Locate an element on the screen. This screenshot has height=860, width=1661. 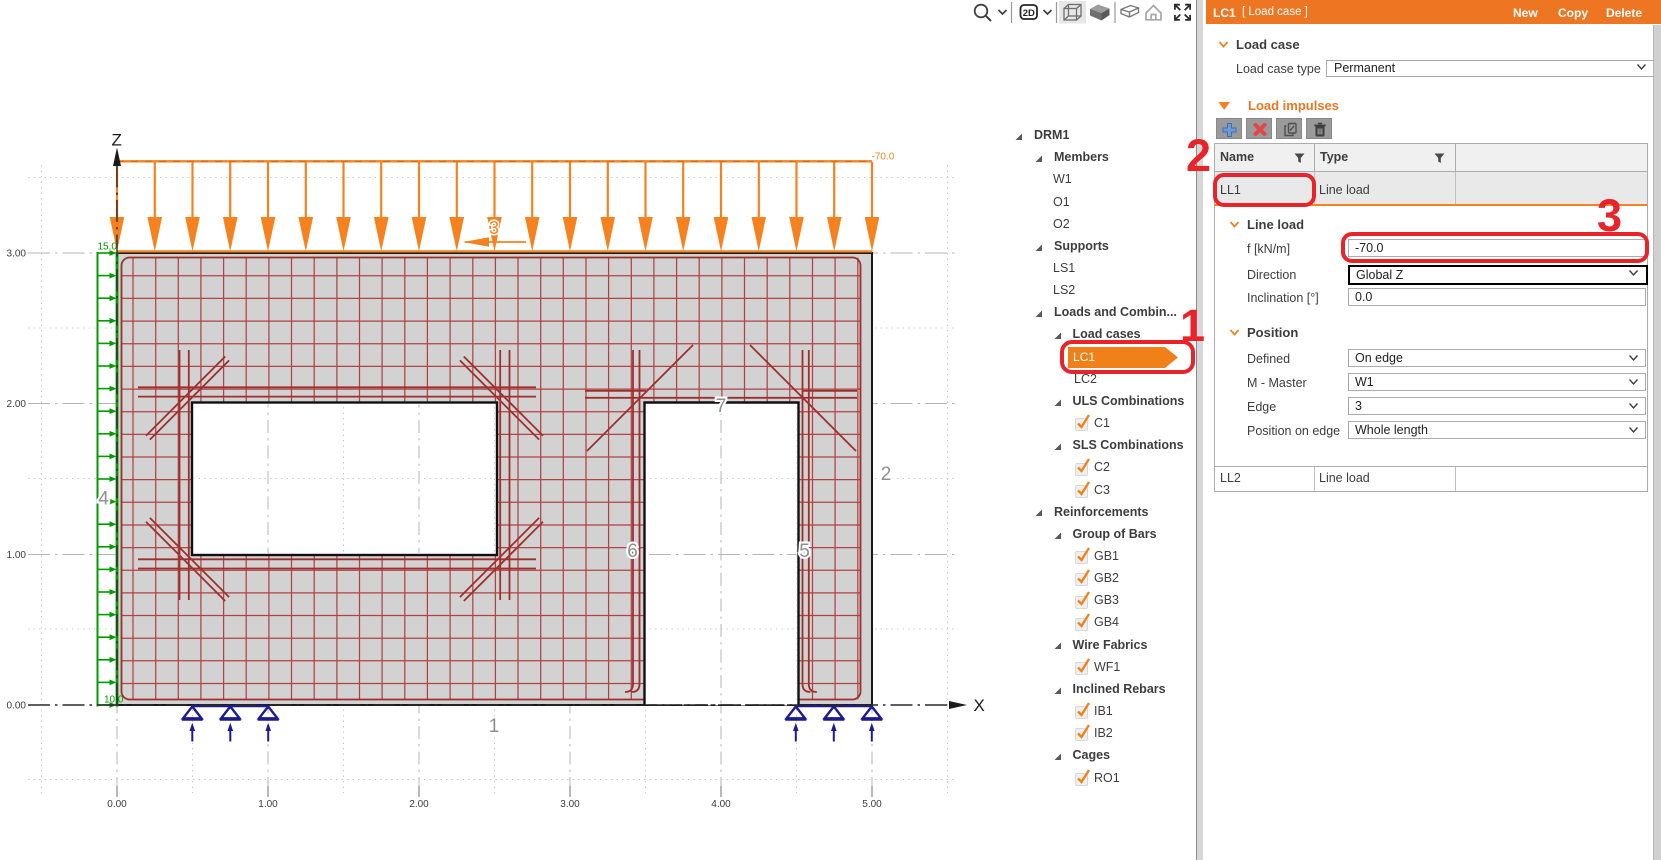
svg-text: 2D is located at coordinates (1029, 13).